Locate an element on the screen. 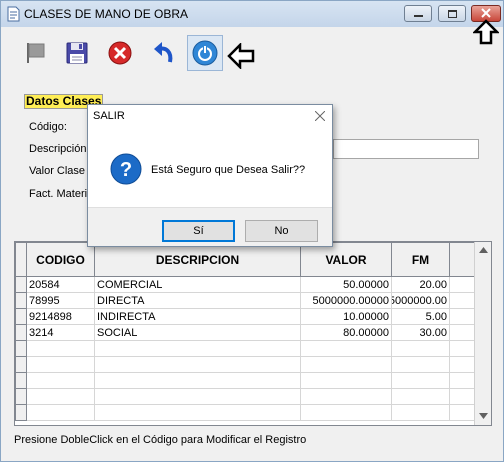 The image size is (504, 462). cell-descripcion: DIRECTA is located at coordinates (197, 300).